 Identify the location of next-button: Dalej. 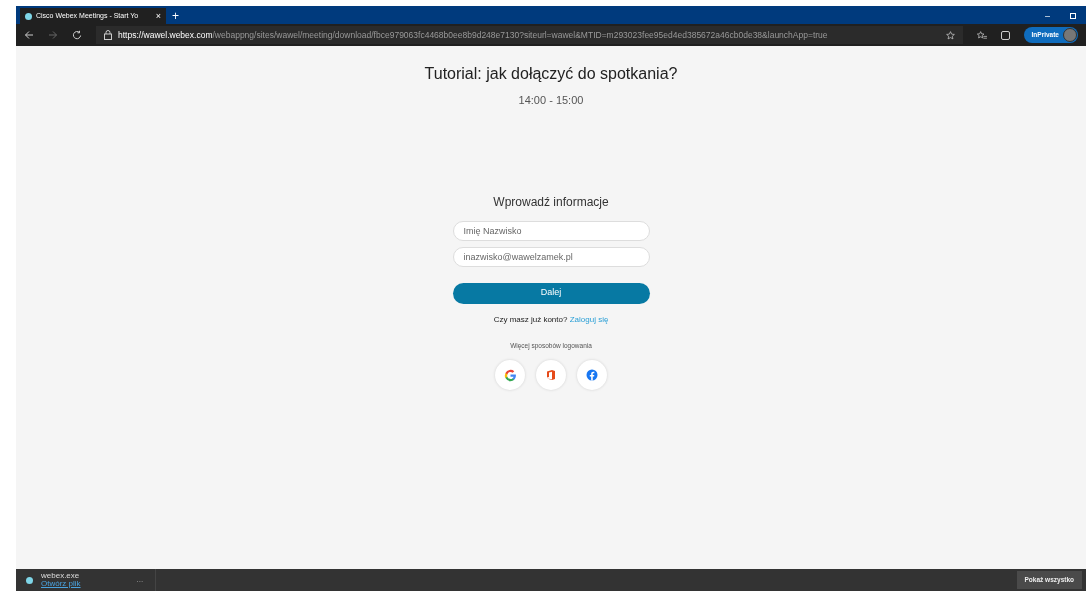
(551, 293).